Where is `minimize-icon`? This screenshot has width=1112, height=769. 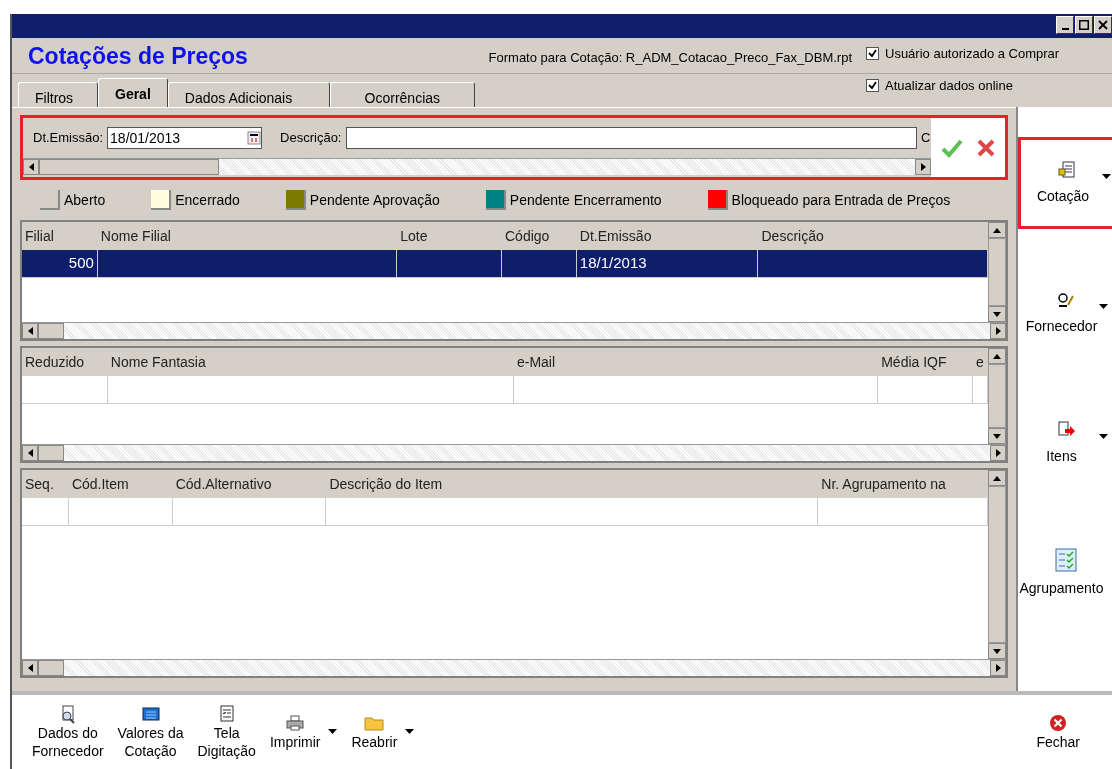 minimize-icon is located at coordinates (1065, 29).